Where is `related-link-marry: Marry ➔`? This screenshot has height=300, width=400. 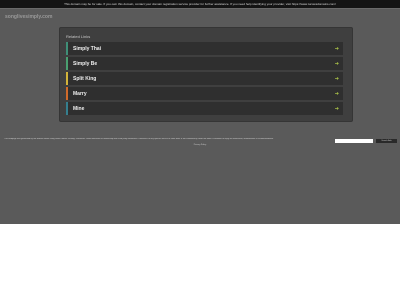 related-link-marry: Marry ➔ is located at coordinates (204, 93).